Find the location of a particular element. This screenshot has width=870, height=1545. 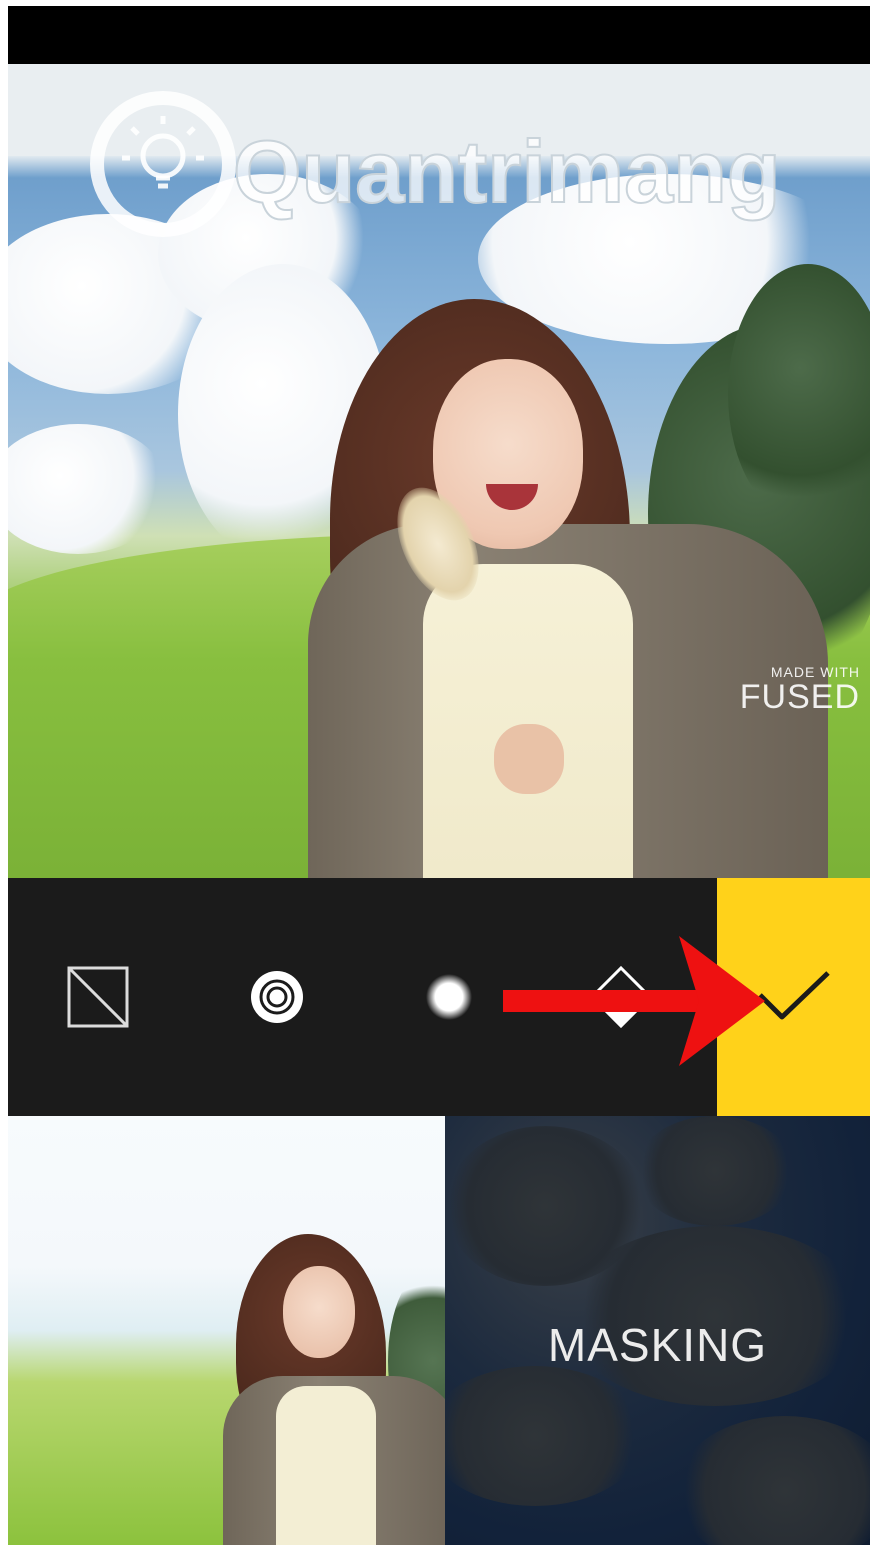

eraser-diamond-icon is located at coordinates (621, 997).